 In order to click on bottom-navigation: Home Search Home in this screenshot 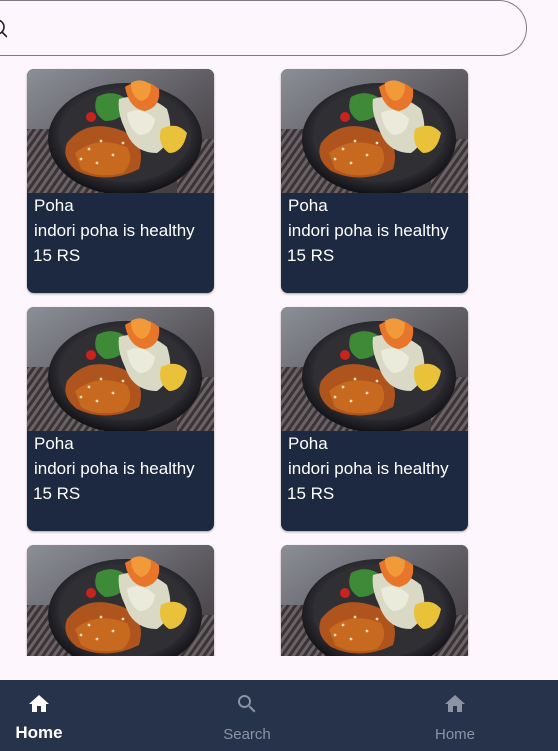, I will do `click(279, 715)`.